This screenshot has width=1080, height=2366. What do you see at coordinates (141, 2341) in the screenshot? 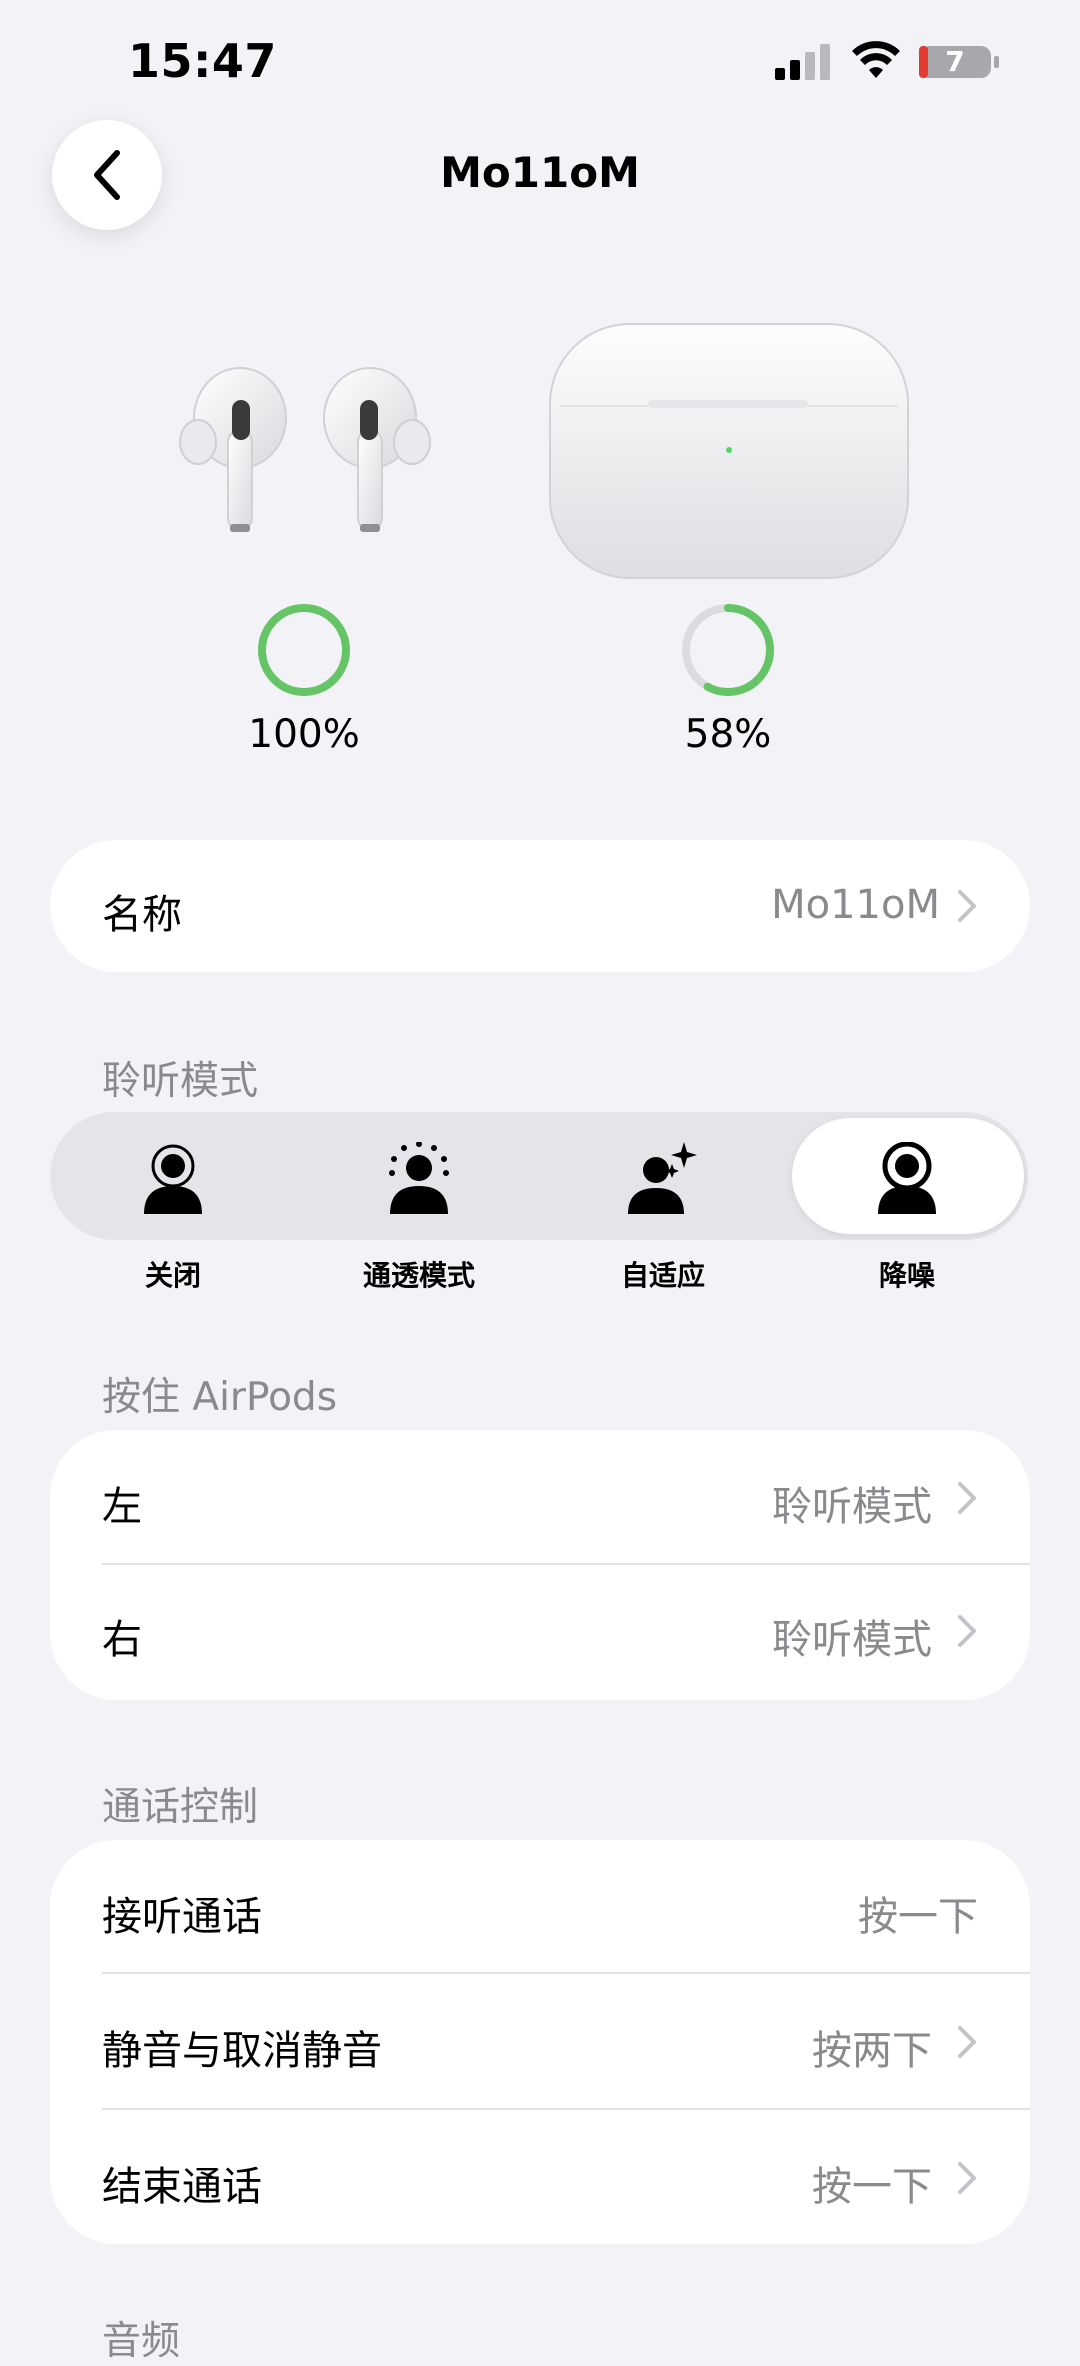
I see `audio-section-header: 音频` at bounding box center [141, 2341].